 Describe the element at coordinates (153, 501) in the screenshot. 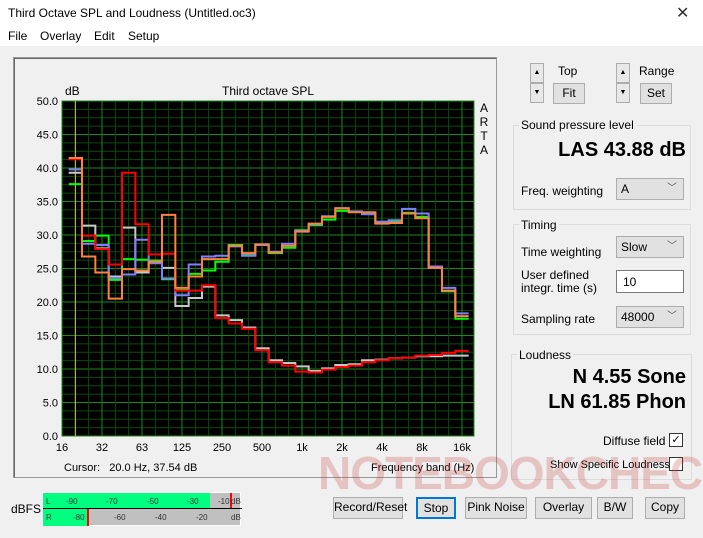

I see `meter-tick: -50` at that location.